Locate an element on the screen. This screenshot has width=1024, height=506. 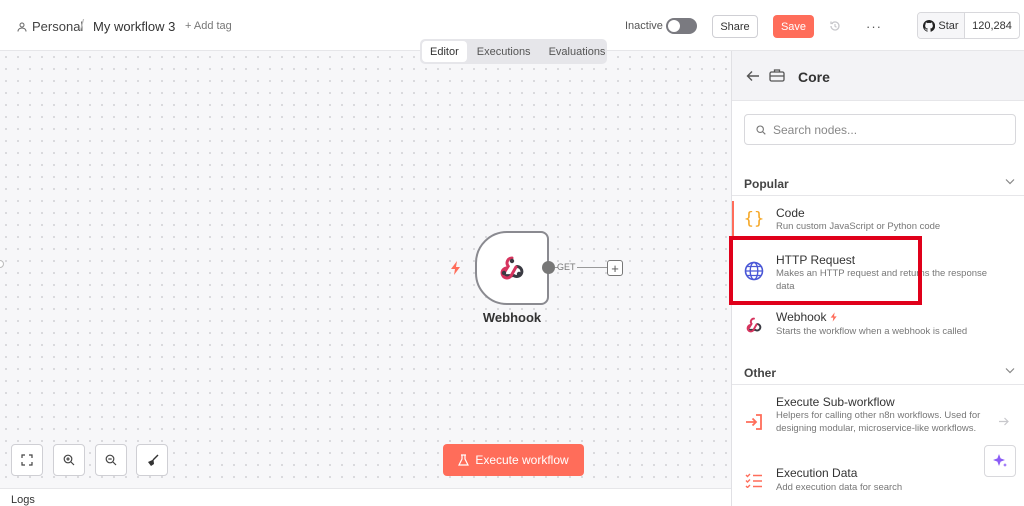
highlight-box is located at coordinates (825, 270).